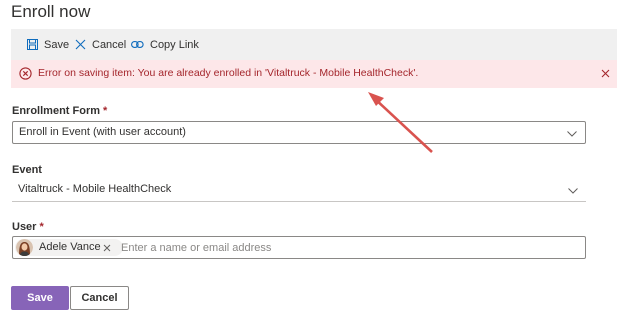 The width and height of the screenshot is (628, 316). What do you see at coordinates (57, 44) in the screenshot?
I see `toolbar-save-label: Save` at bounding box center [57, 44].